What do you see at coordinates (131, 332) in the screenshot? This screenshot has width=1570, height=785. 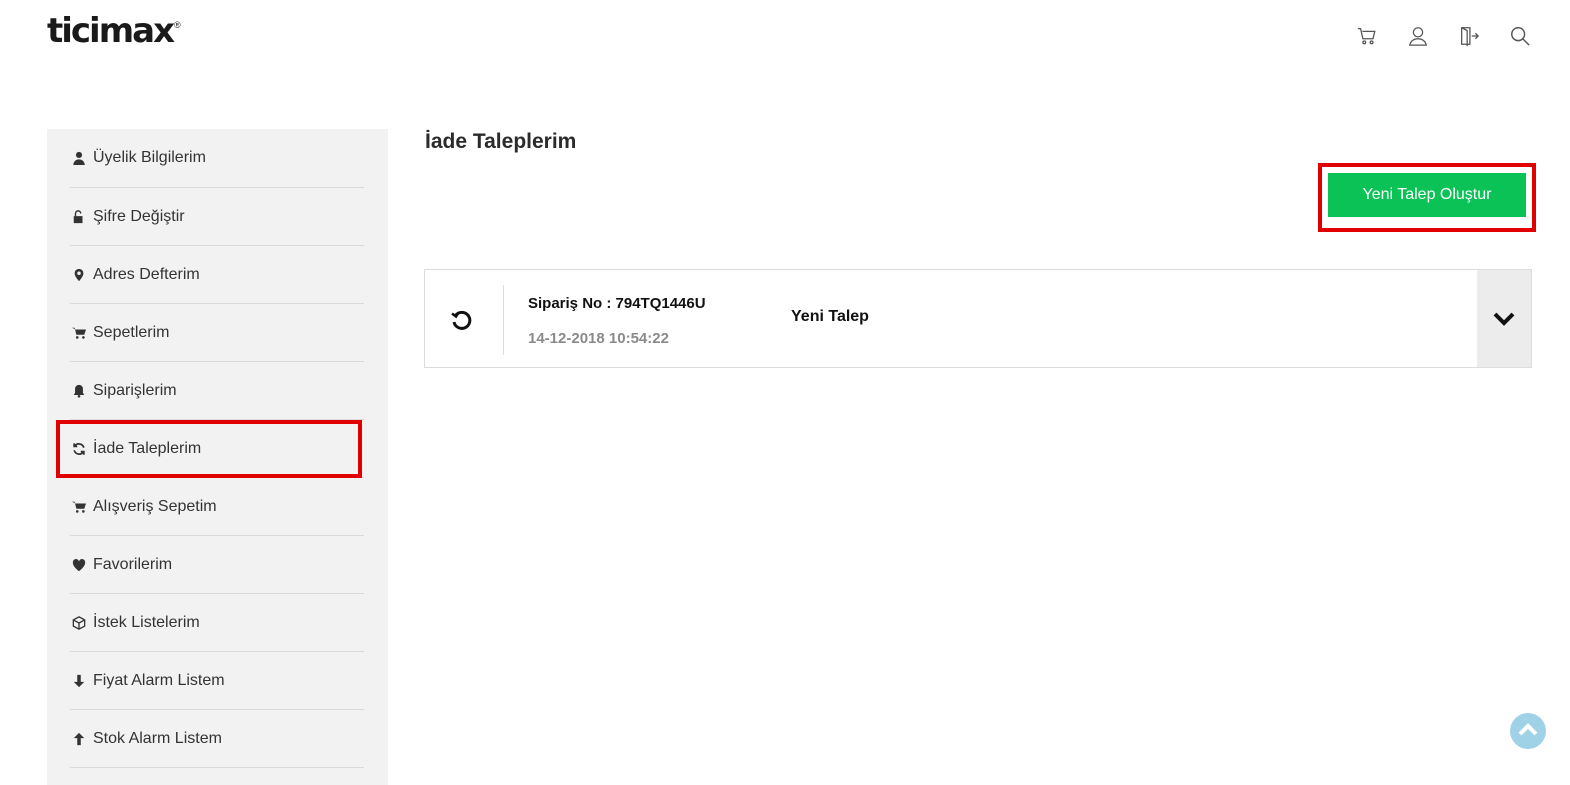 I see `sidebar-item-label: Sepetlerim` at bounding box center [131, 332].